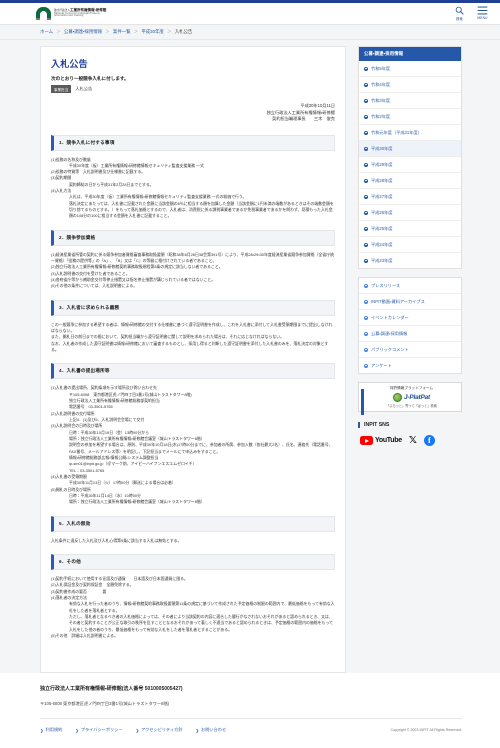  Describe the element at coordinates (183, 31) in the screenshot. I see `breadcrumb-current: 入札公告` at that location.